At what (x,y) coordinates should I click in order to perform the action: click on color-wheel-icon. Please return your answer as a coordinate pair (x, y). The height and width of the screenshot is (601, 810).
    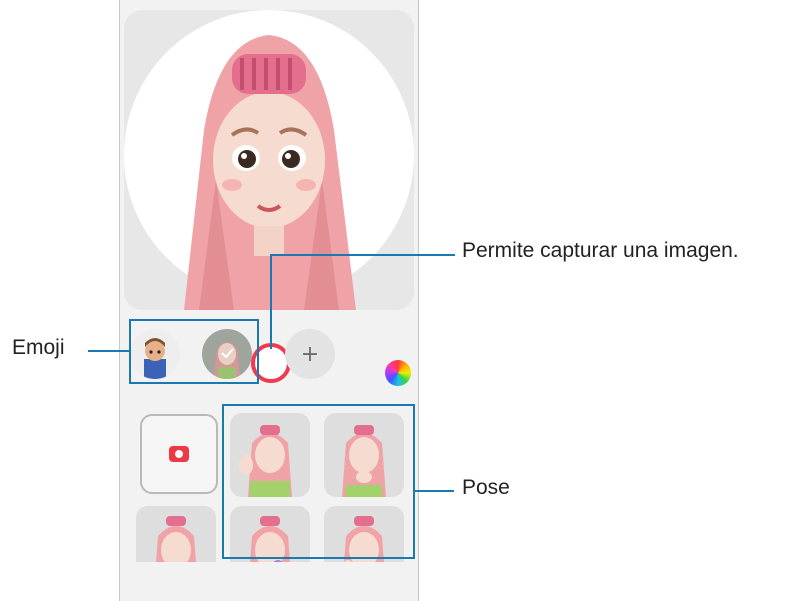
    Looking at the image, I should click on (398, 373).